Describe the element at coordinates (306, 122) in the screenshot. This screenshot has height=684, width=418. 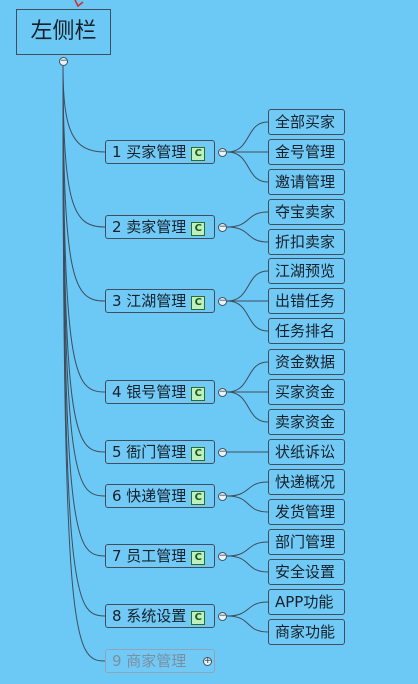
I see `leaf-node: 全部买家` at that location.